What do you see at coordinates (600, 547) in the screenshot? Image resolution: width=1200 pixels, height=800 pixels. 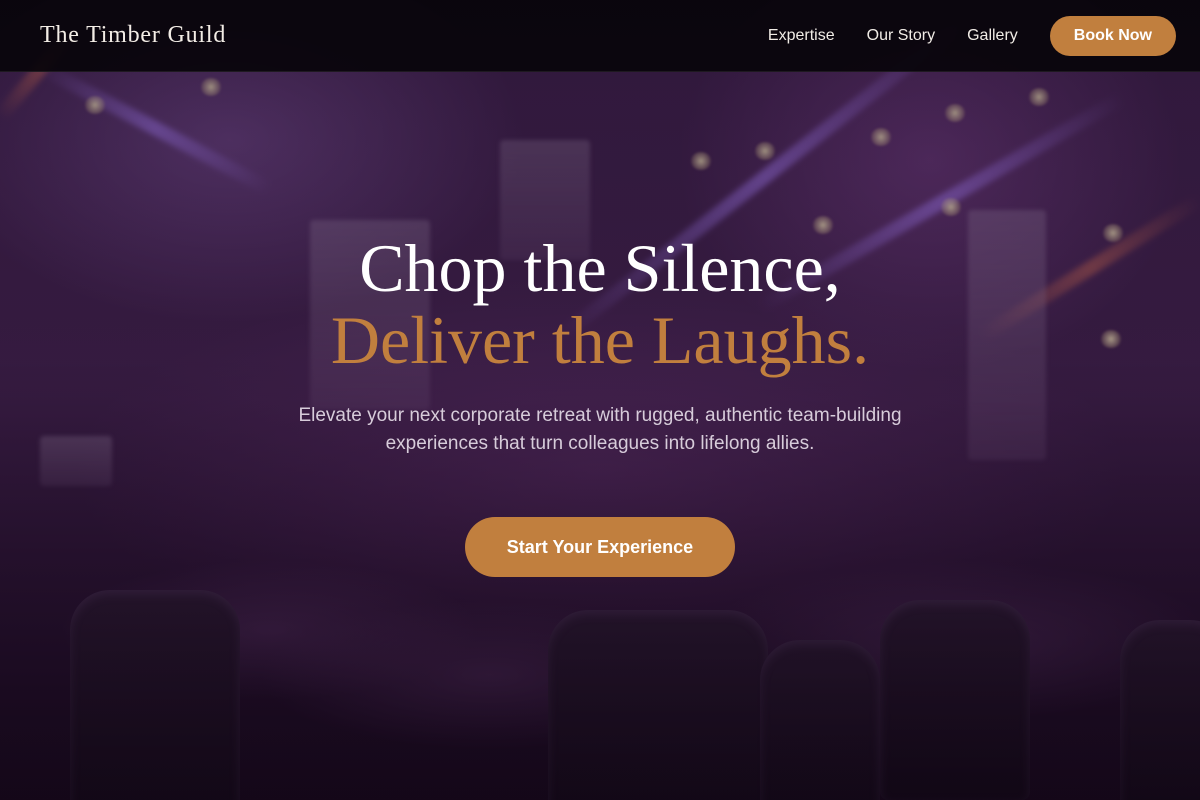 I see `start-experience-button: Start Your Experience` at bounding box center [600, 547].